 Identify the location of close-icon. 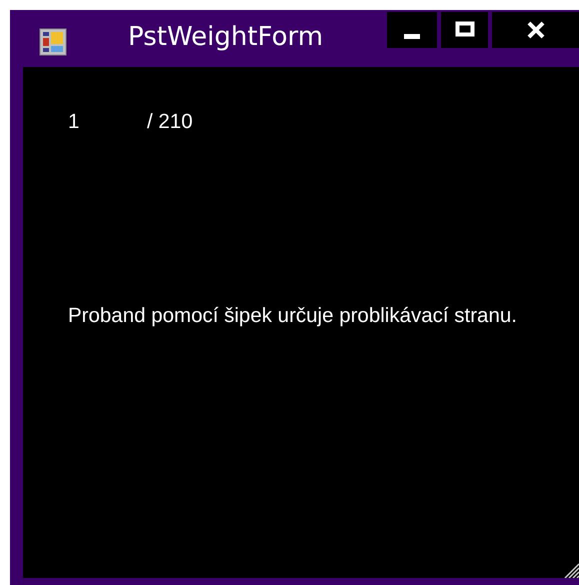
(535, 30).